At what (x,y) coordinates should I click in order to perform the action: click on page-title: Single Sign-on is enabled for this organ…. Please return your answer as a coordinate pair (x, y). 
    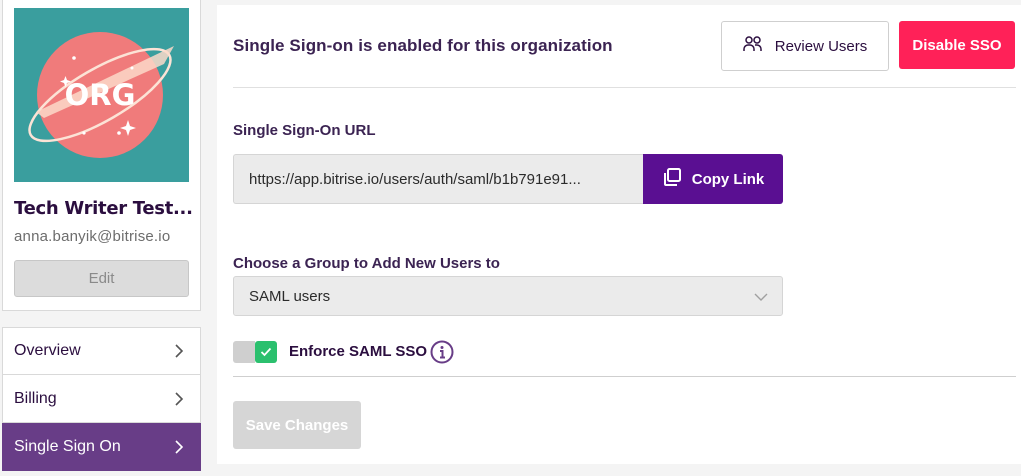
    Looking at the image, I should click on (423, 45).